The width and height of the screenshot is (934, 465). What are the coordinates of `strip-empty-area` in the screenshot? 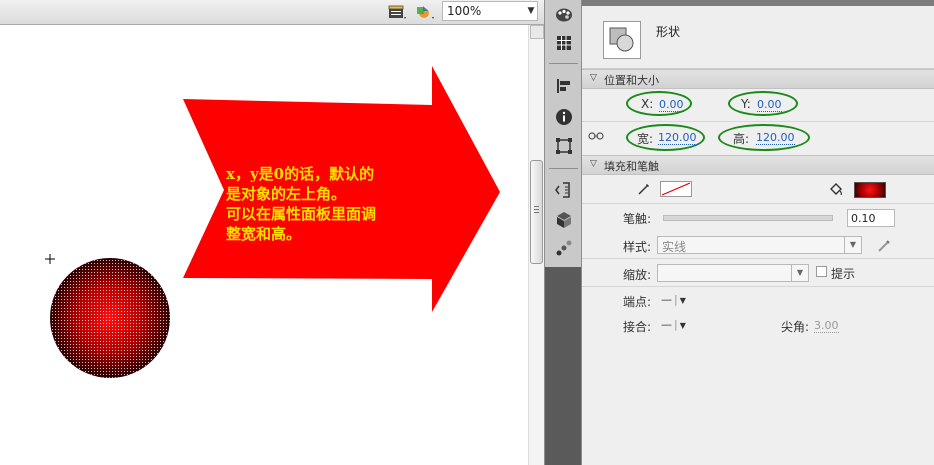 It's located at (563, 366).